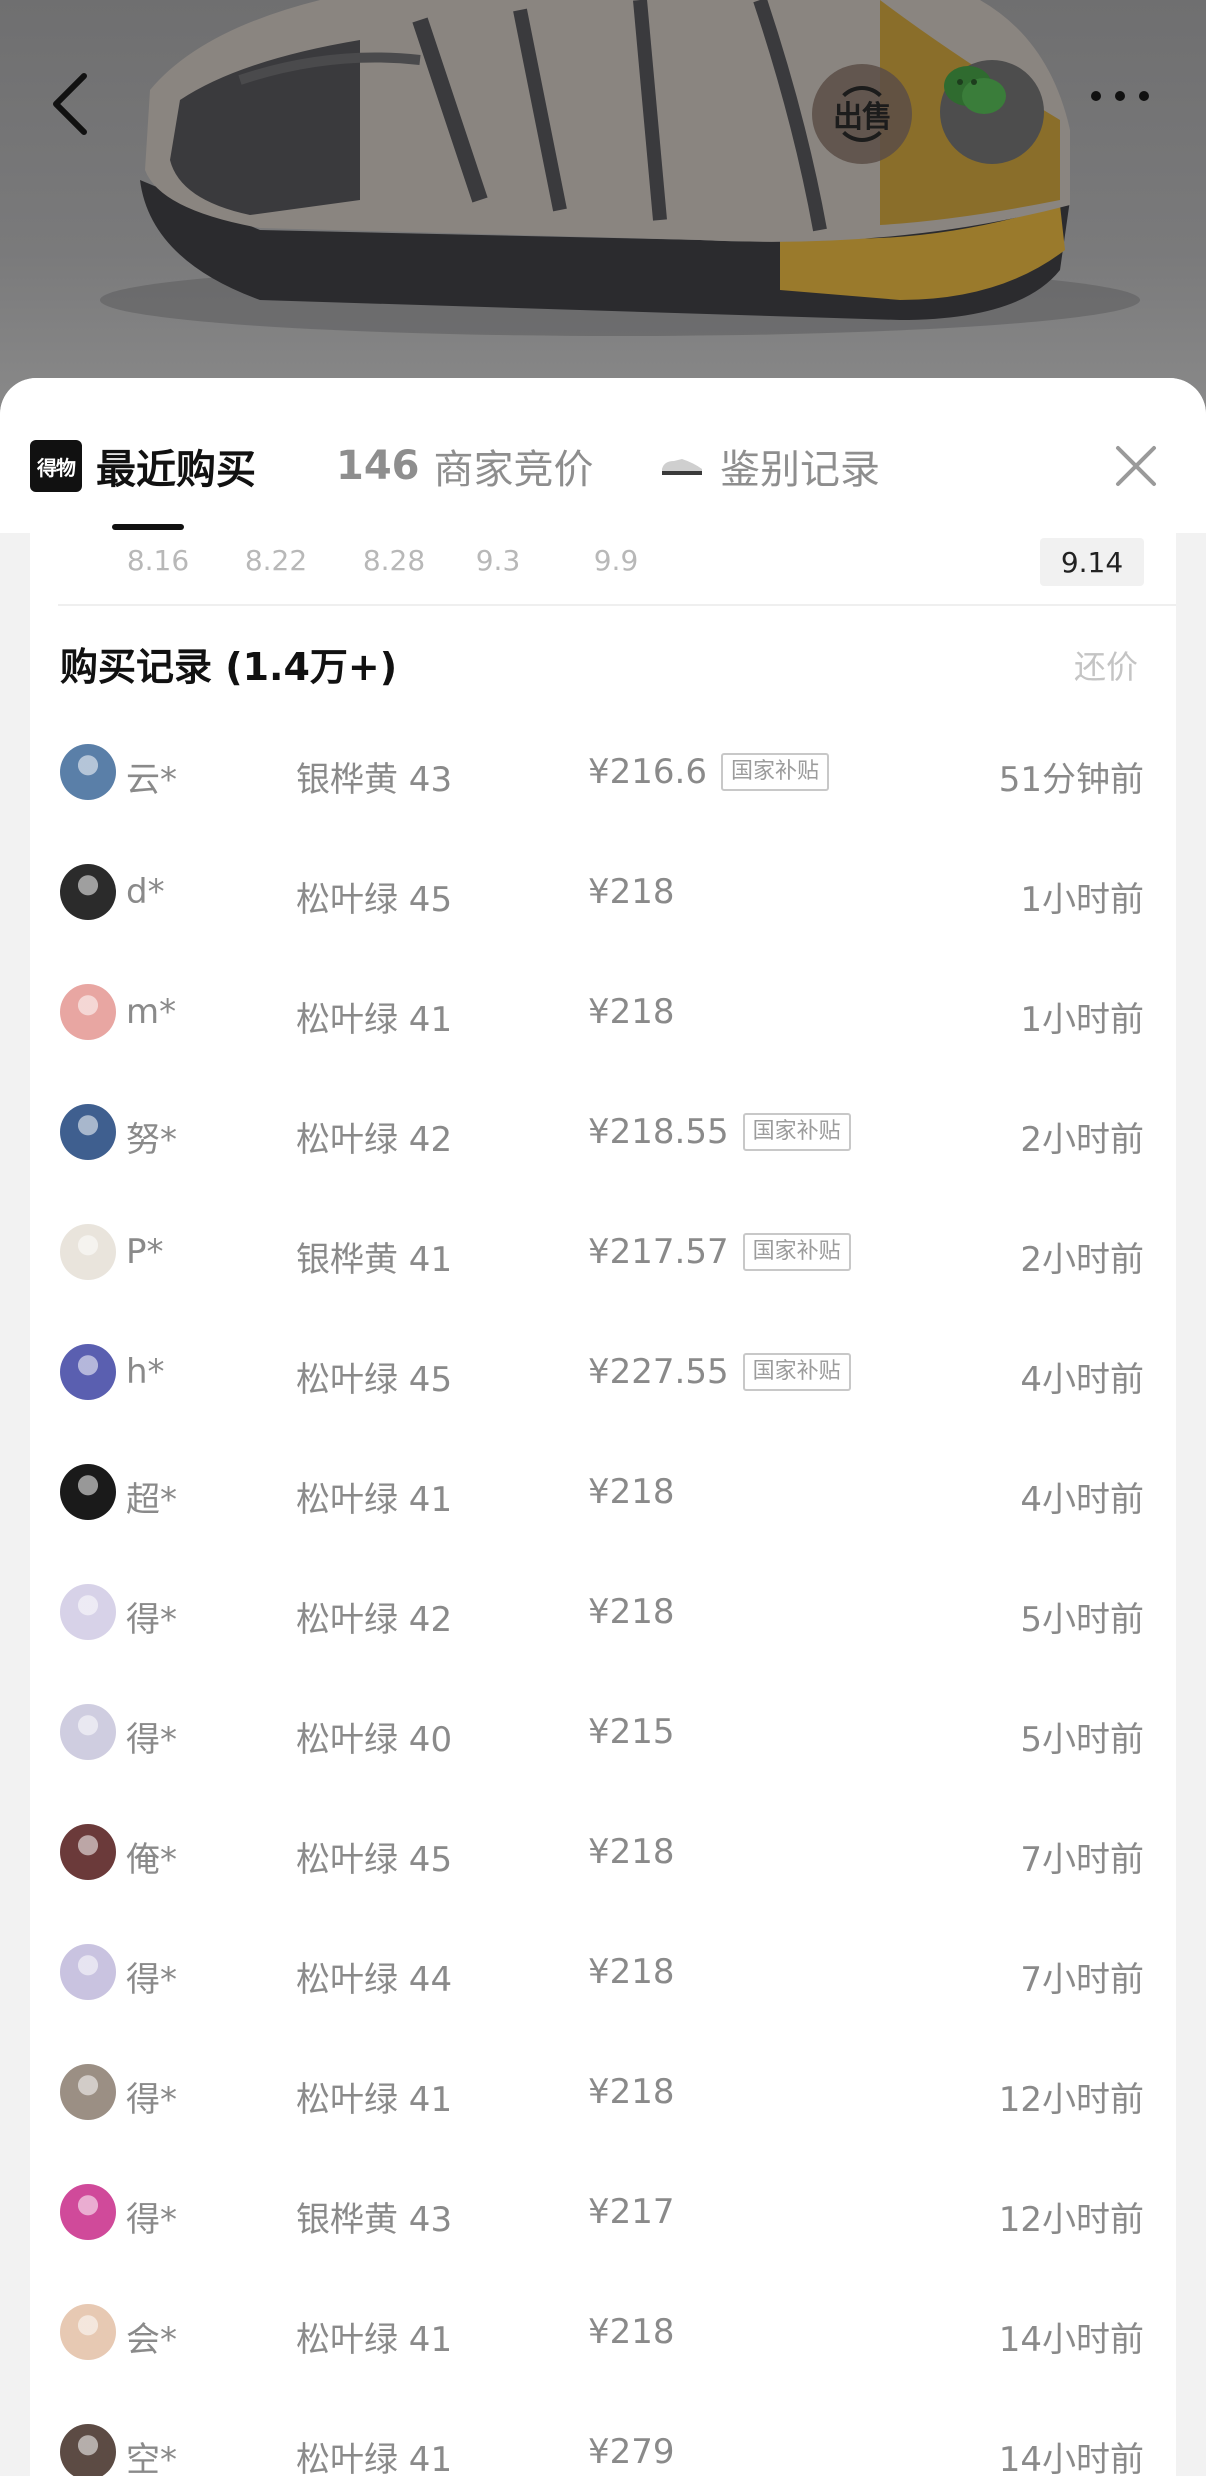  I want to click on purchase-record-row: 得* 银桦黄 43 ¥217 12小时前, so click(603, 2212).